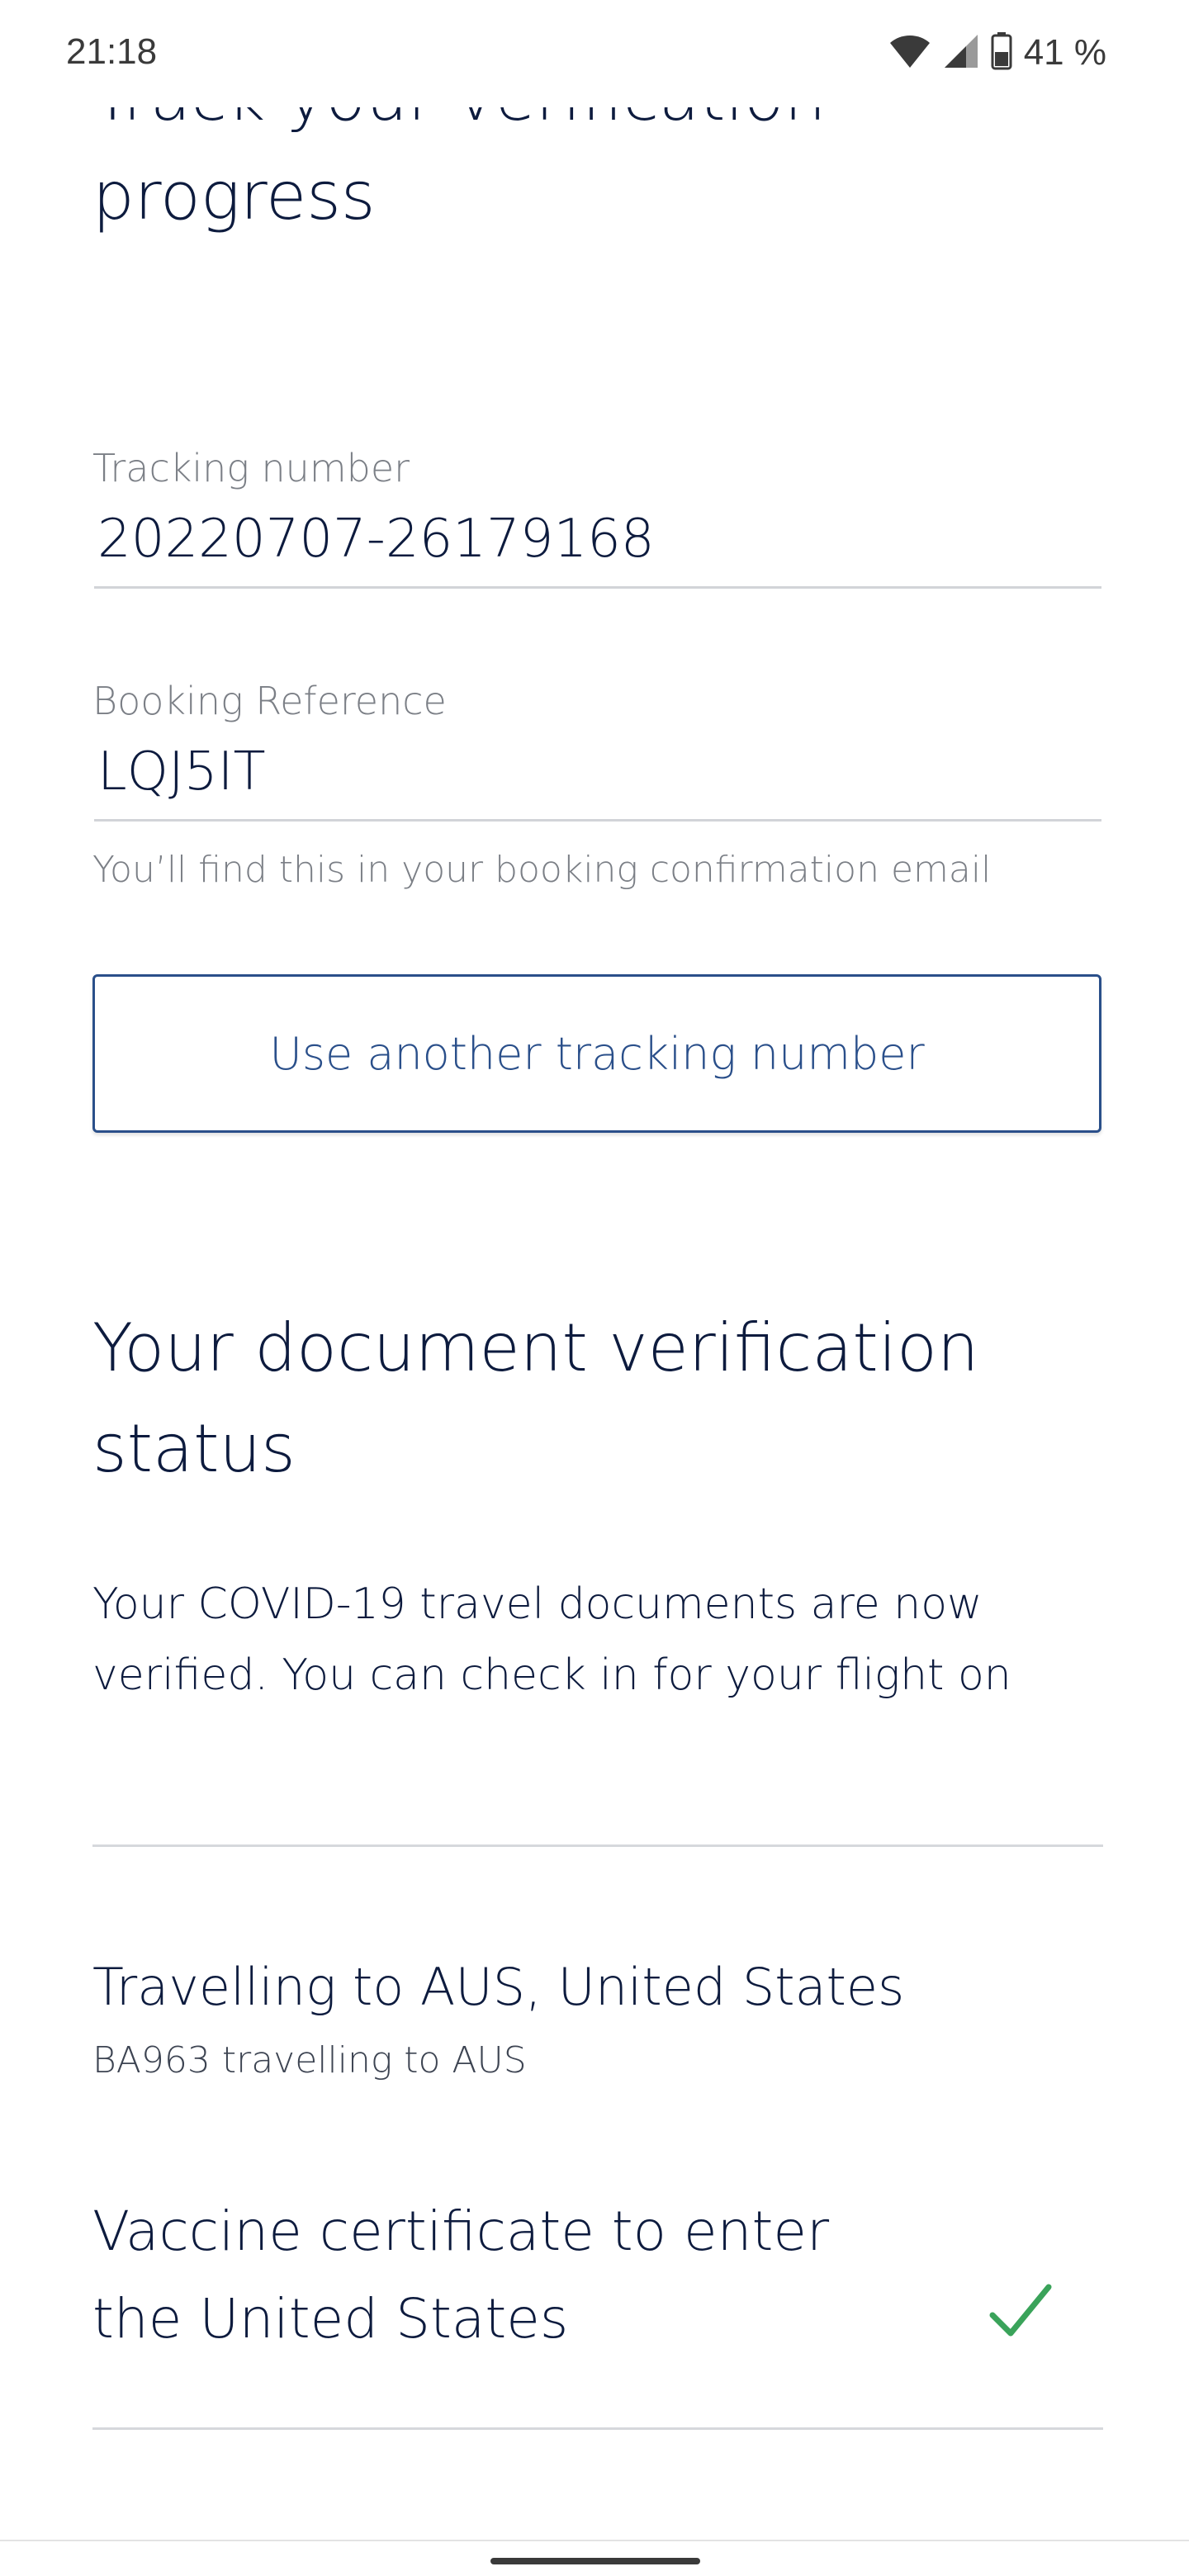 Image resolution: width=1189 pixels, height=2576 pixels. What do you see at coordinates (597, 1845) in the screenshot?
I see `section-divider` at bounding box center [597, 1845].